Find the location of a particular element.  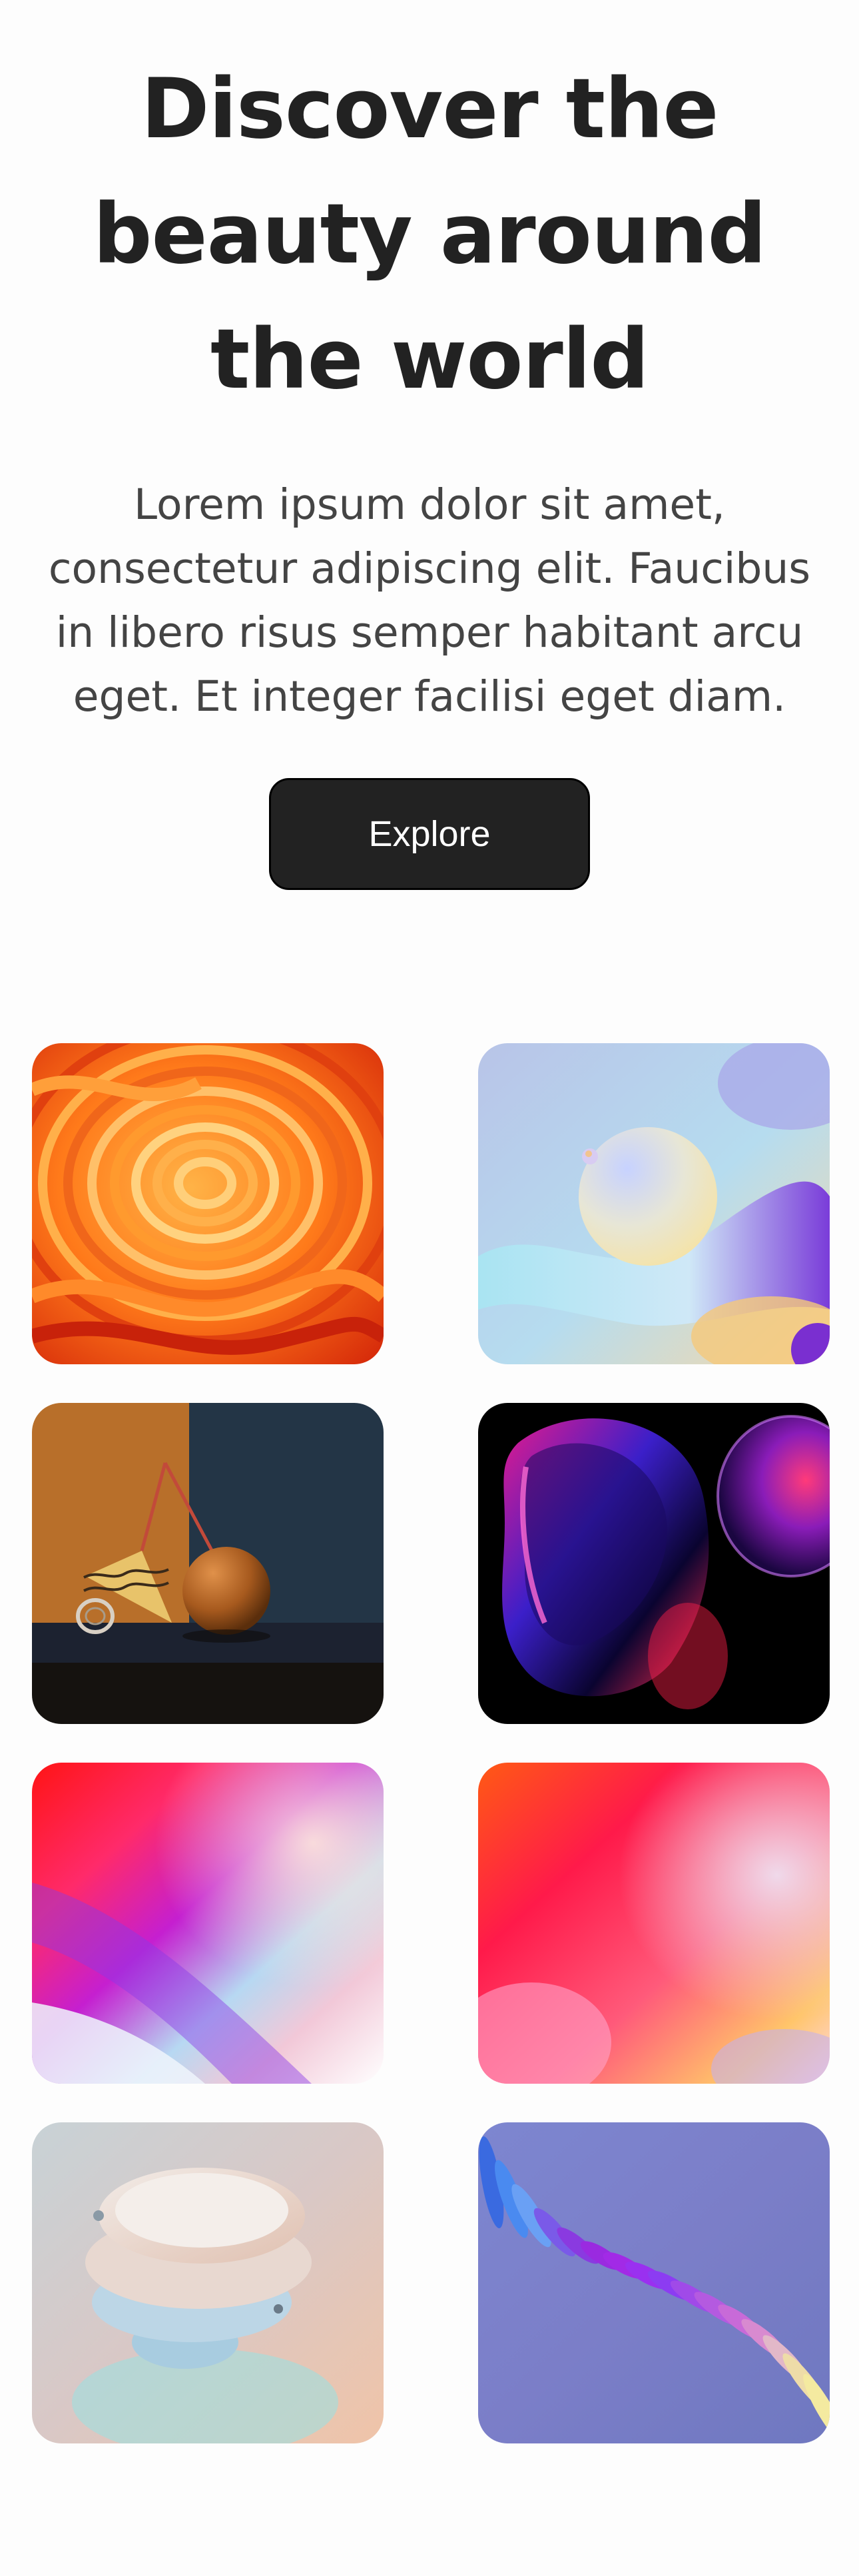

orange-pink-gradient-image is located at coordinates (654, 1924).